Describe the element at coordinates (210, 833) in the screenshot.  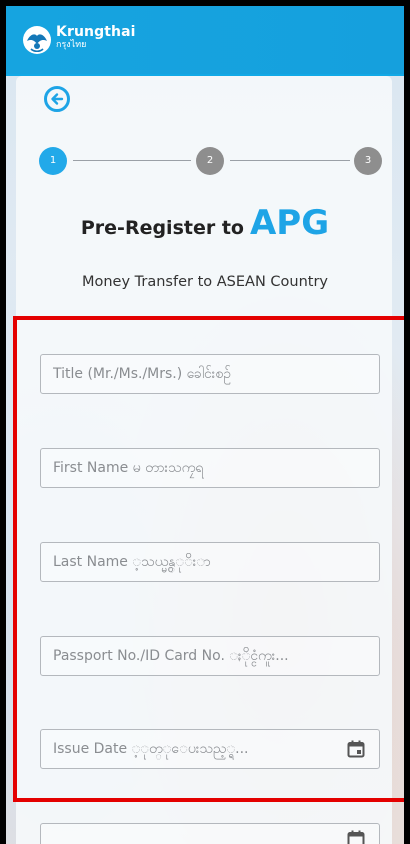
I see `expiry-date-field` at that location.